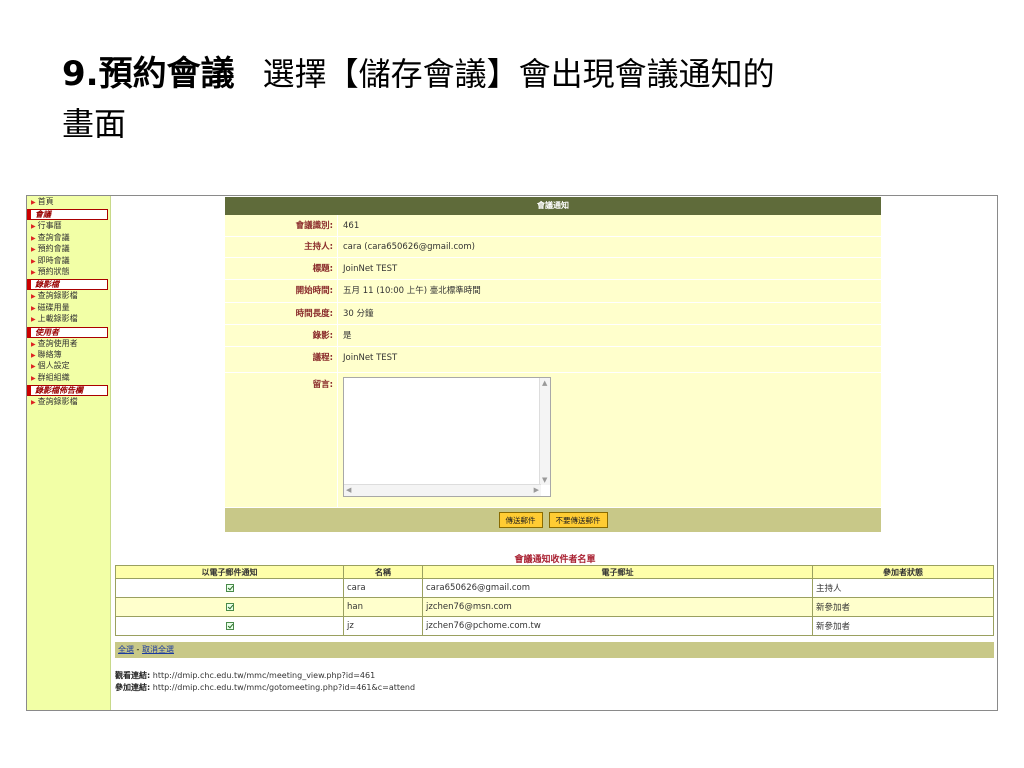 The width and height of the screenshot is (1024, 768). What do you see at coordinates (544, 431) in the screenshot?
I see `vertical-scrollbar: ▲ ▼` at bounding box center [544, 431].